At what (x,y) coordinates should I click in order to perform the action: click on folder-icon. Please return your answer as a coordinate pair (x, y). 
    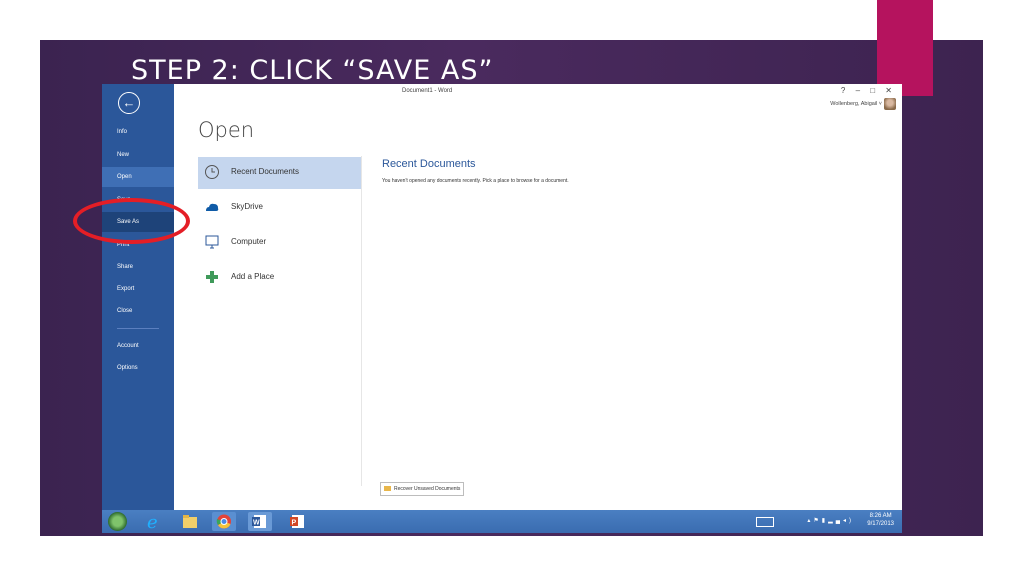
    Looking at the image, I should click on (387, 489).